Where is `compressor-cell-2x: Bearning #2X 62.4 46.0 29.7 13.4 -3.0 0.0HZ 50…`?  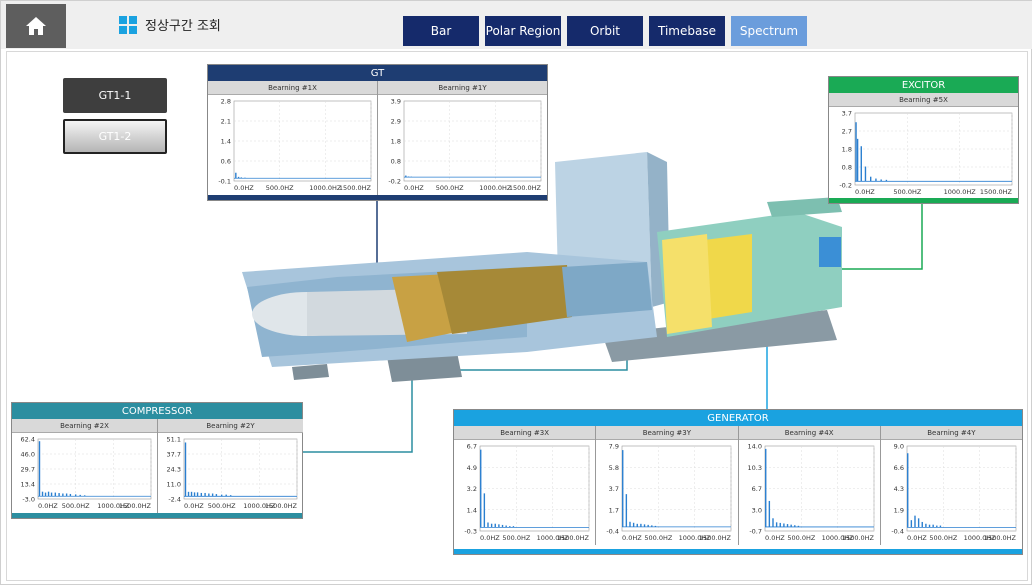 compressor-cell-2x: Bearning #2X 62.4 46.0 29.7 13.4 -3.0 0.0HZ 50… is located at coordinates (85, 466).